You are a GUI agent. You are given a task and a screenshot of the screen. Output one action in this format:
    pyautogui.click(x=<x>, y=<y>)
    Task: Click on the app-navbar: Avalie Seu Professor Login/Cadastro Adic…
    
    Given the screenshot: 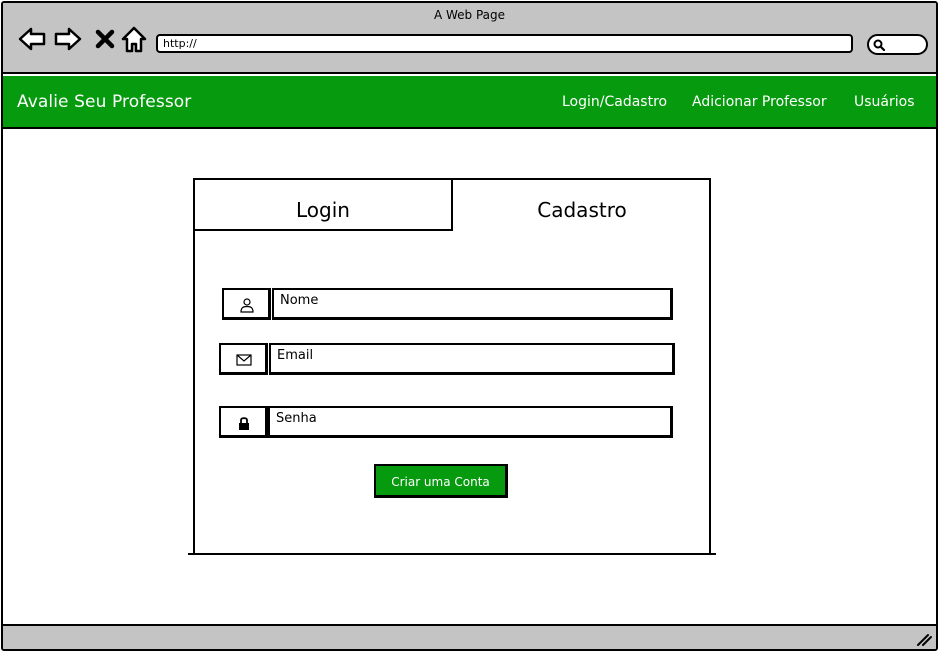 What is the action you would take?
    pyautogui.click(x=469, y=102)
    